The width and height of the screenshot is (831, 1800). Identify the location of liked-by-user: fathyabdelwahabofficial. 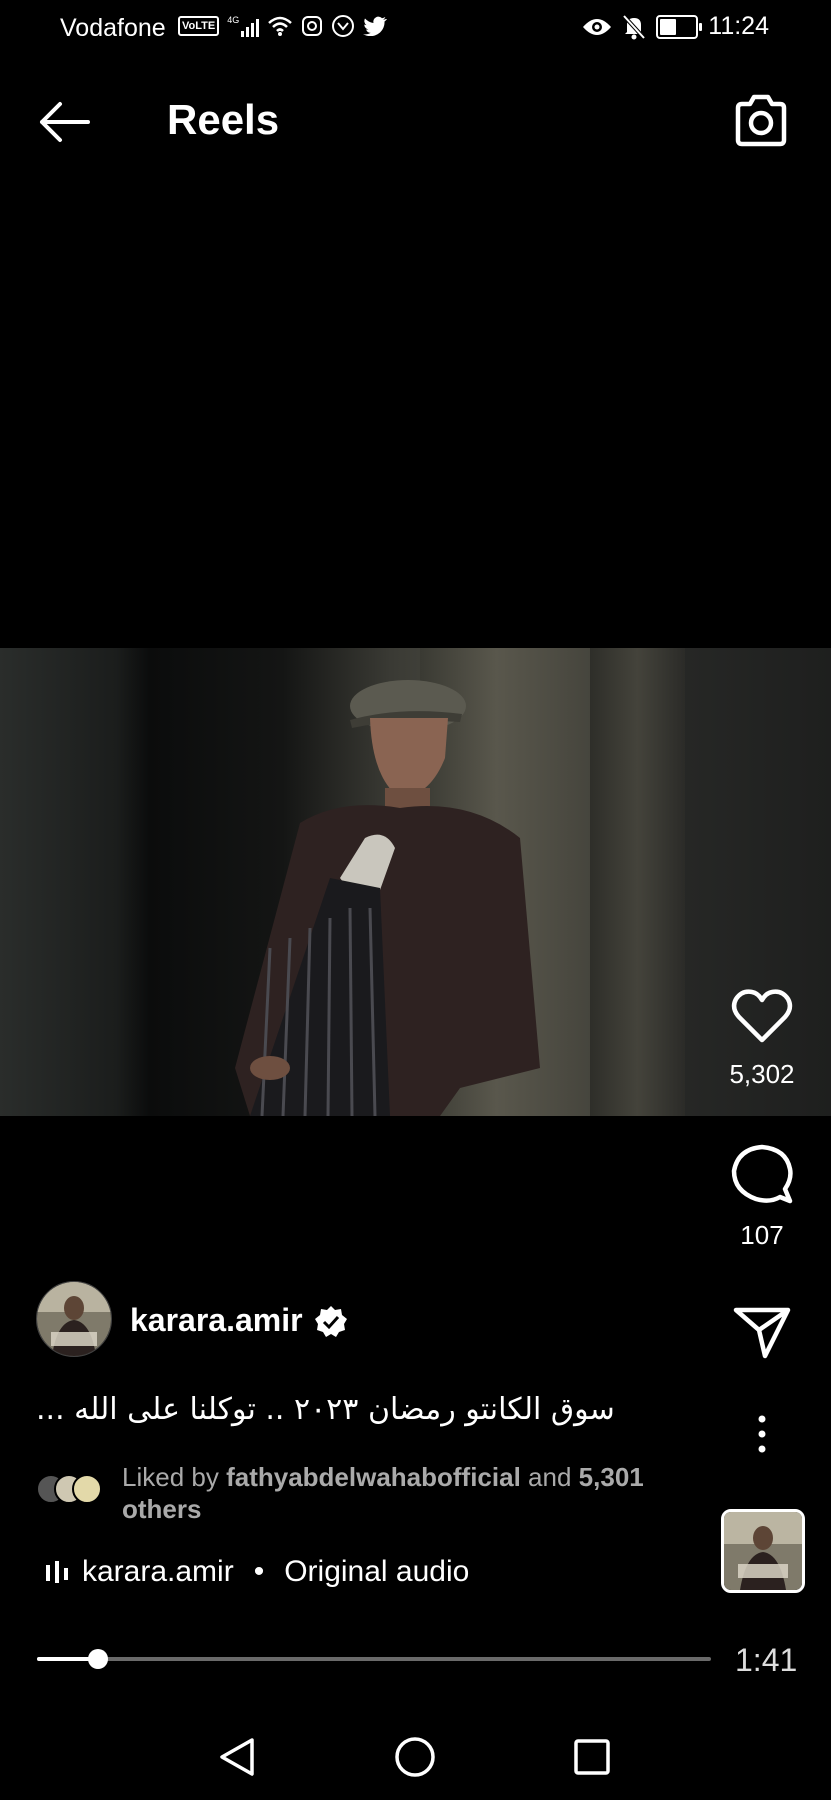
(373, 1477).